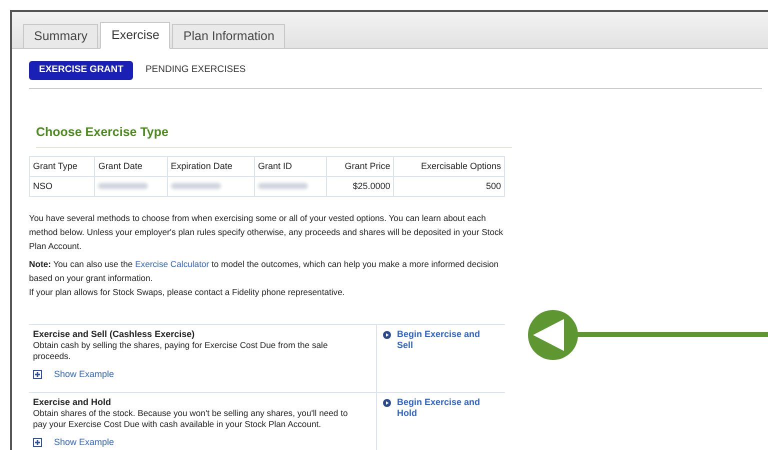 Image resolution: width=768 pixels, height=450 pixels. What do you see at coordinates (201, 165) in the screenshot?
I see `column-header: Expiration Date` at bounding box center [201, 165].